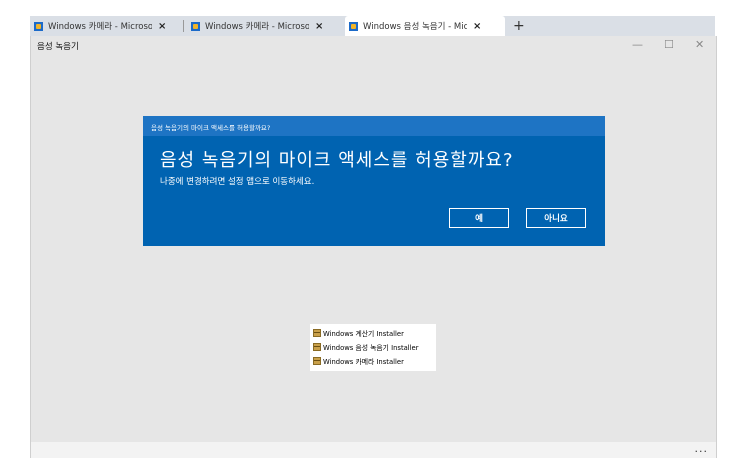 The image size is (743, 473). What do you see at coordinates (374, 126) in the screenshot?
I see `dialog-header-bar: 음성 녹음기의 마이크 액세스를 허용할까요?` at bounding box center [374, 126].